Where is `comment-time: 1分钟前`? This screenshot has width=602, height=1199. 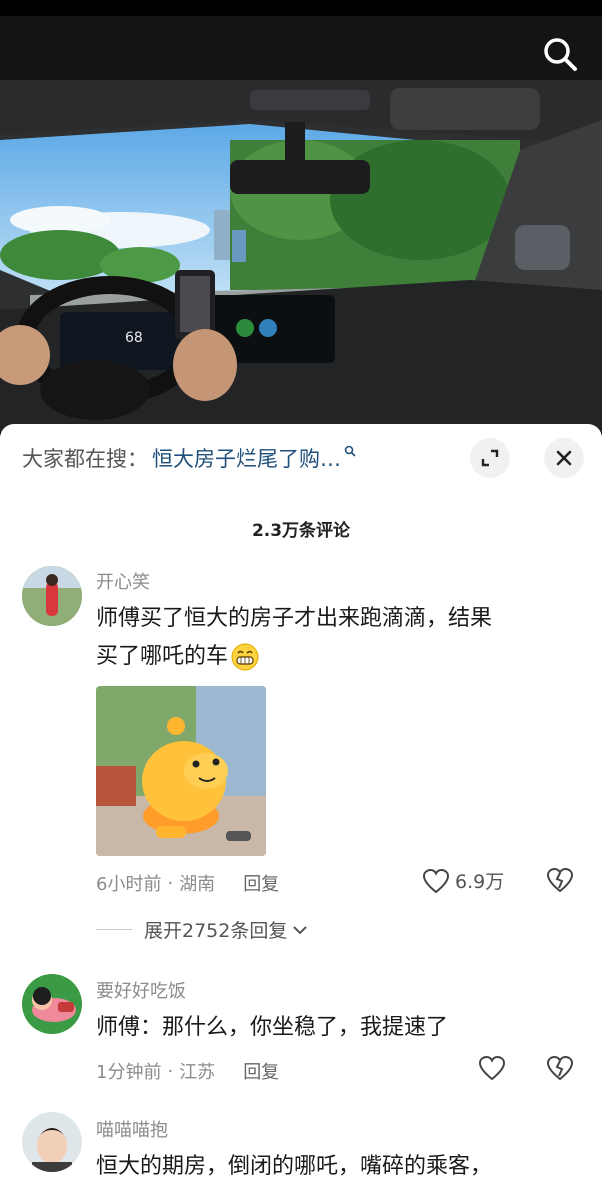 comment-time: 1分钟前 is located at coordinates (129, 1072).